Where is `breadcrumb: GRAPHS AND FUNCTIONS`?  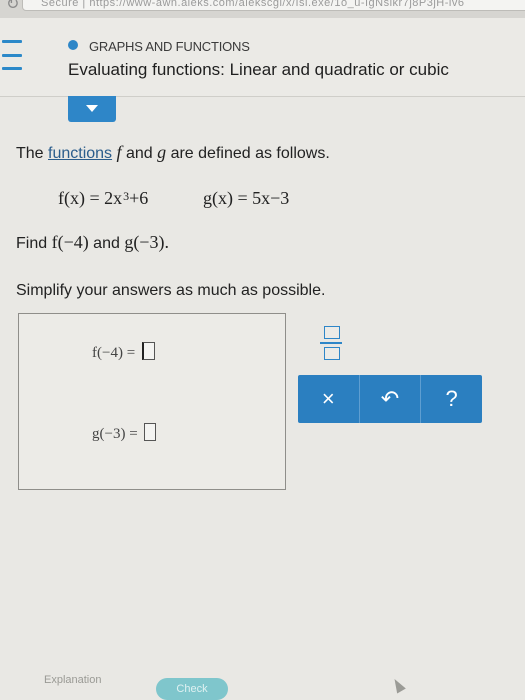
breadcrumb: GRAPHS AND FUNCTIONS is located at coordinates (169, 46).